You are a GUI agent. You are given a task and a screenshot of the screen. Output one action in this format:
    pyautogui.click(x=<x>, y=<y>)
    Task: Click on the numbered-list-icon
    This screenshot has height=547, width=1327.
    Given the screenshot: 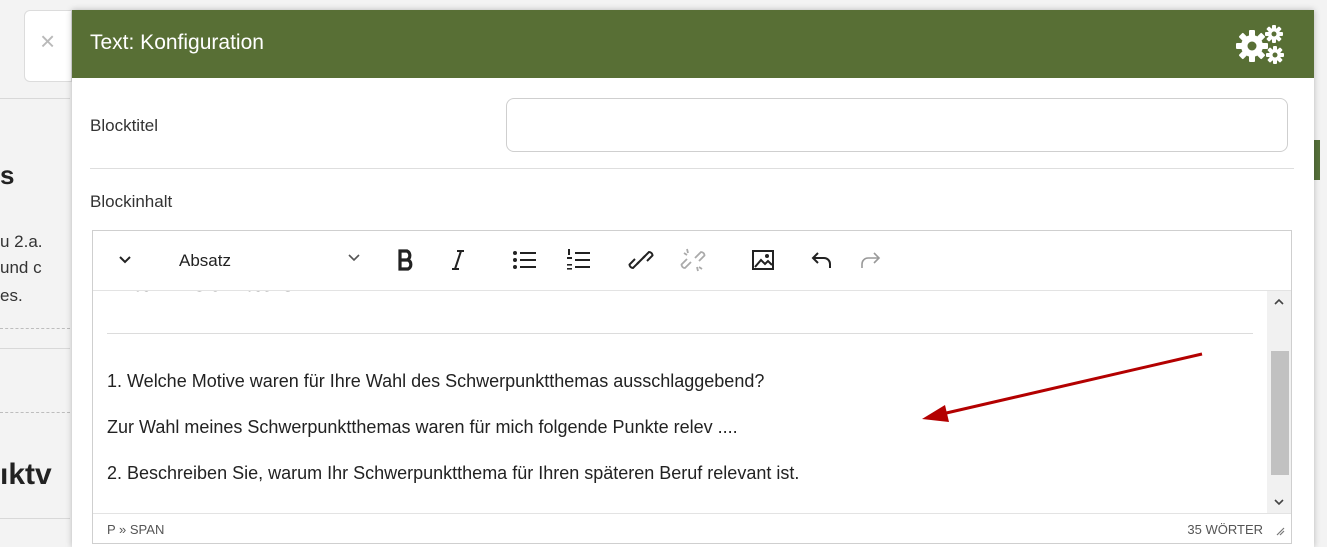 What is the action you would take?
    pyautogui.click(x=578, y=259)
    